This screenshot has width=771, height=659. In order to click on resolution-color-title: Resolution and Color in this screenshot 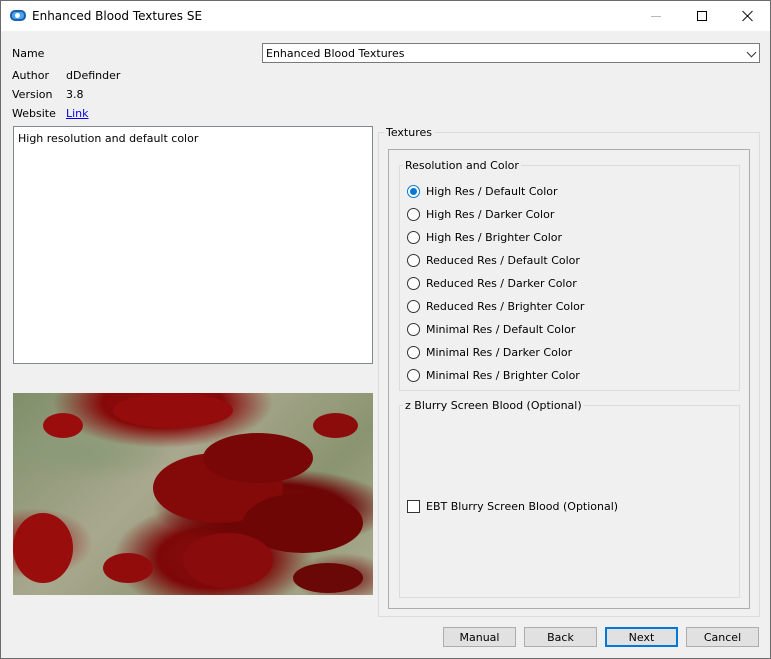, I will do `click(462, 165)`.